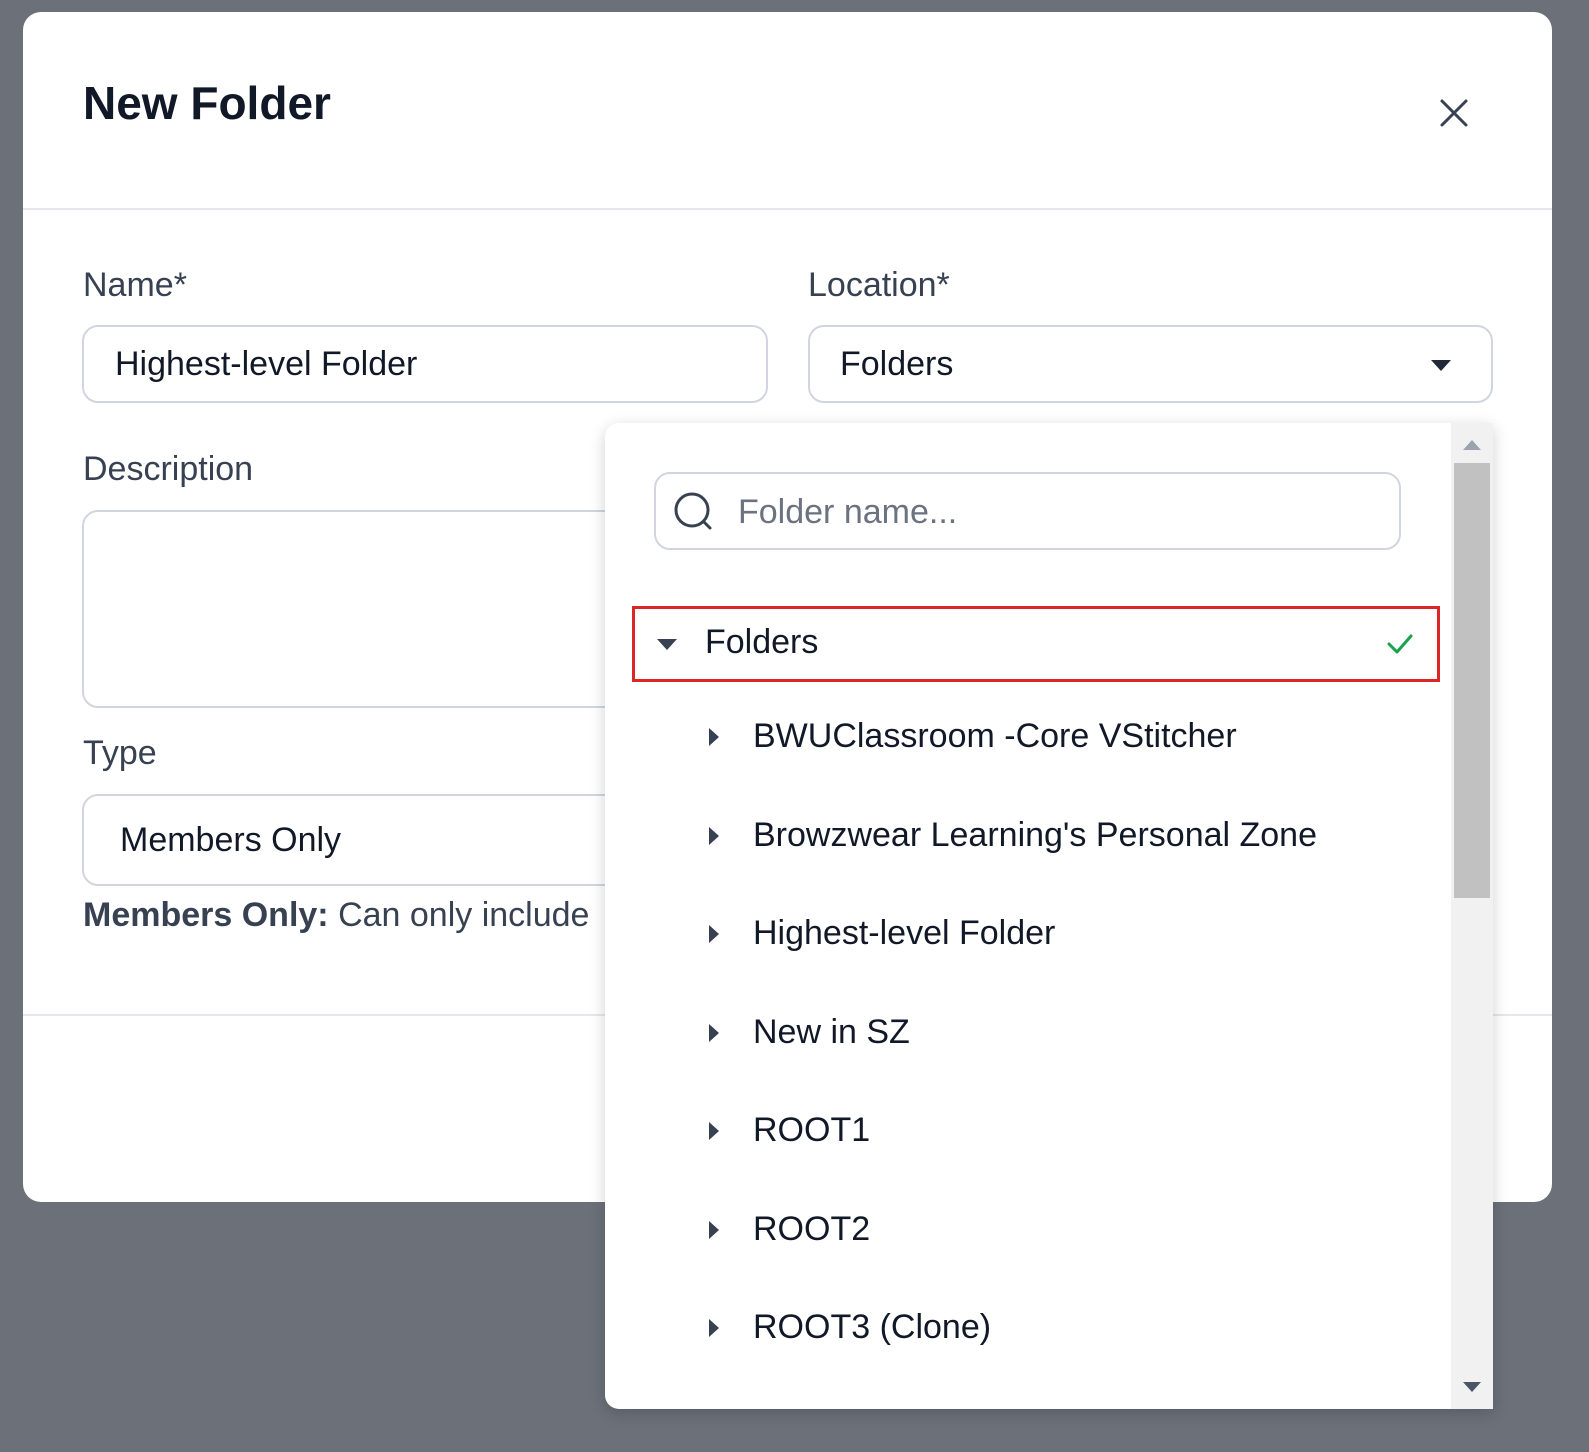  I want to click on tree-item-label: Folders, so click(762, 642).